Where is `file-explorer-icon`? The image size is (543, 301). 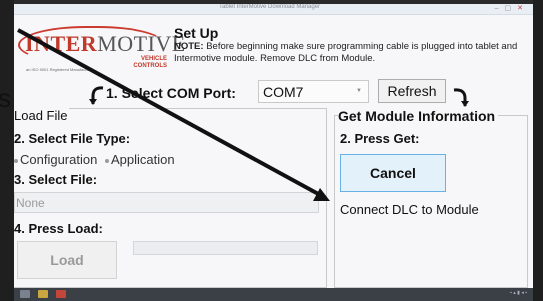 file-explorer-icon is located at coordinates (43, 294).